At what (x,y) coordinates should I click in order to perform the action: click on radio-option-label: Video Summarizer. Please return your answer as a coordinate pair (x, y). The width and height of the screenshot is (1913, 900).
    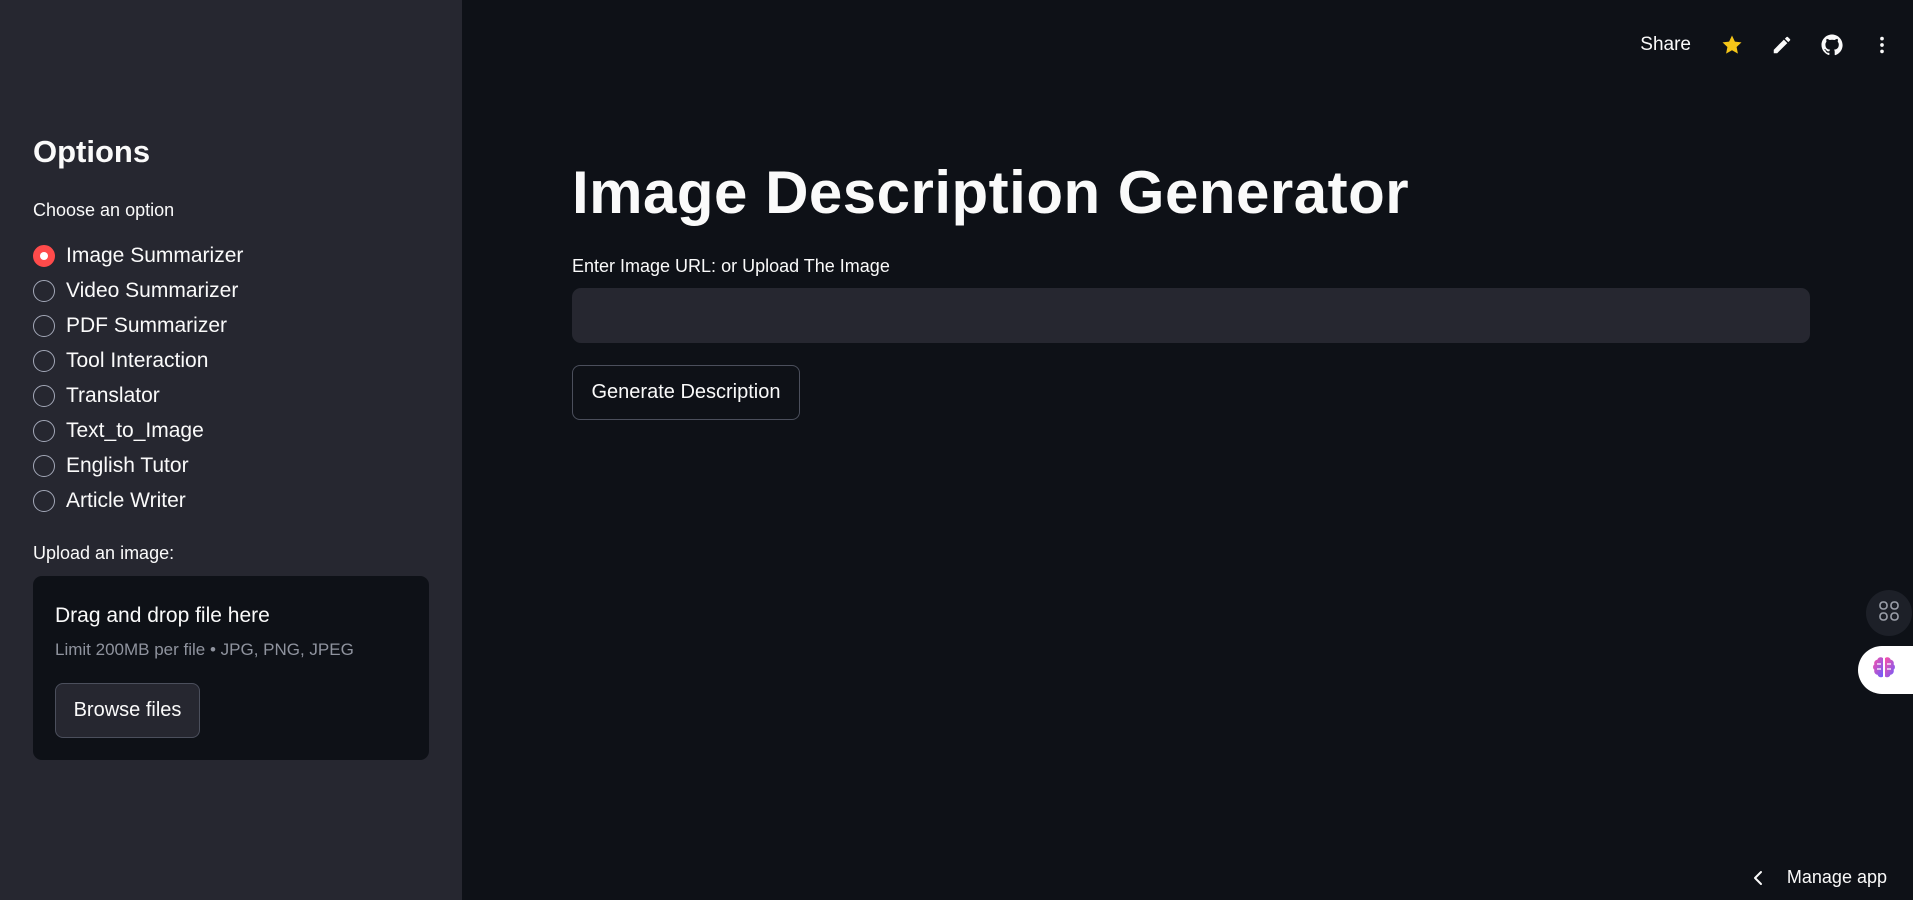
    Looking at the image, I should click on (152, 290).